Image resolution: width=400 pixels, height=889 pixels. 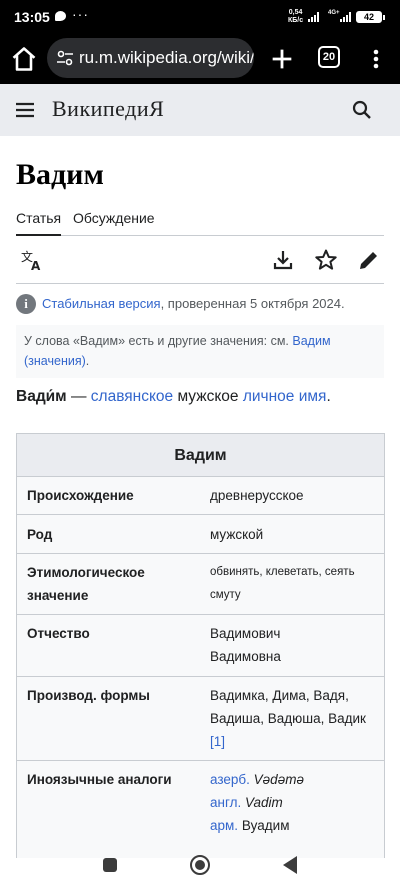 What do you see at coordinates (86, 572) in the screenshot?
I see `infobox-key-line: Этимологическое` at bounding box center [86, 572].